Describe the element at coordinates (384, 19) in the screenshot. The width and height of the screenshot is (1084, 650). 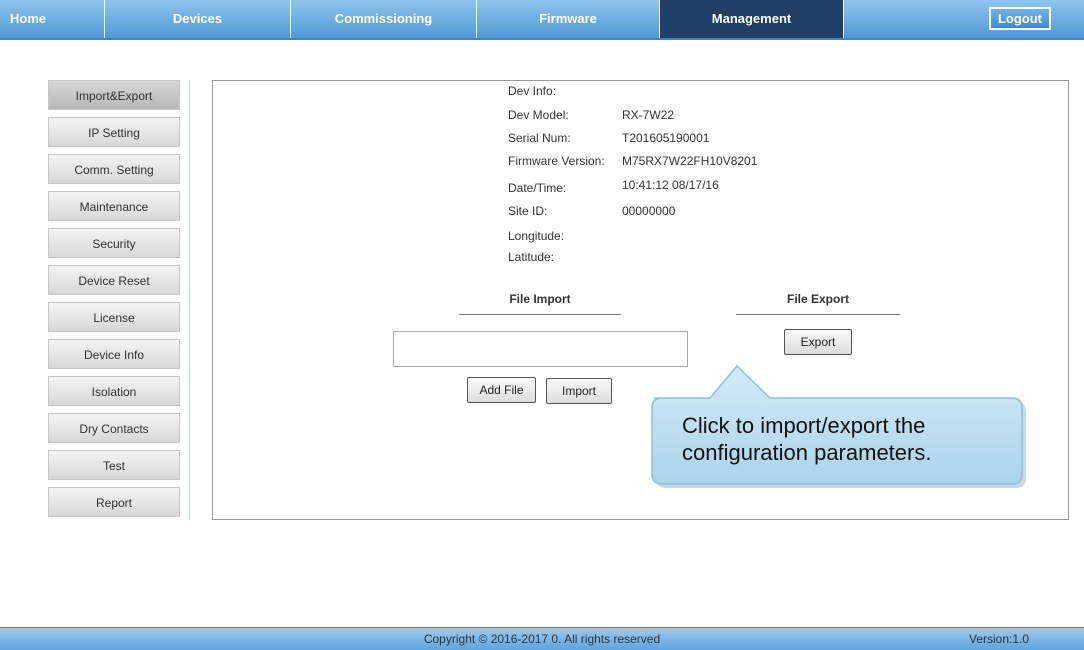
I see `tab-commissioning: Commissioning` at that location.